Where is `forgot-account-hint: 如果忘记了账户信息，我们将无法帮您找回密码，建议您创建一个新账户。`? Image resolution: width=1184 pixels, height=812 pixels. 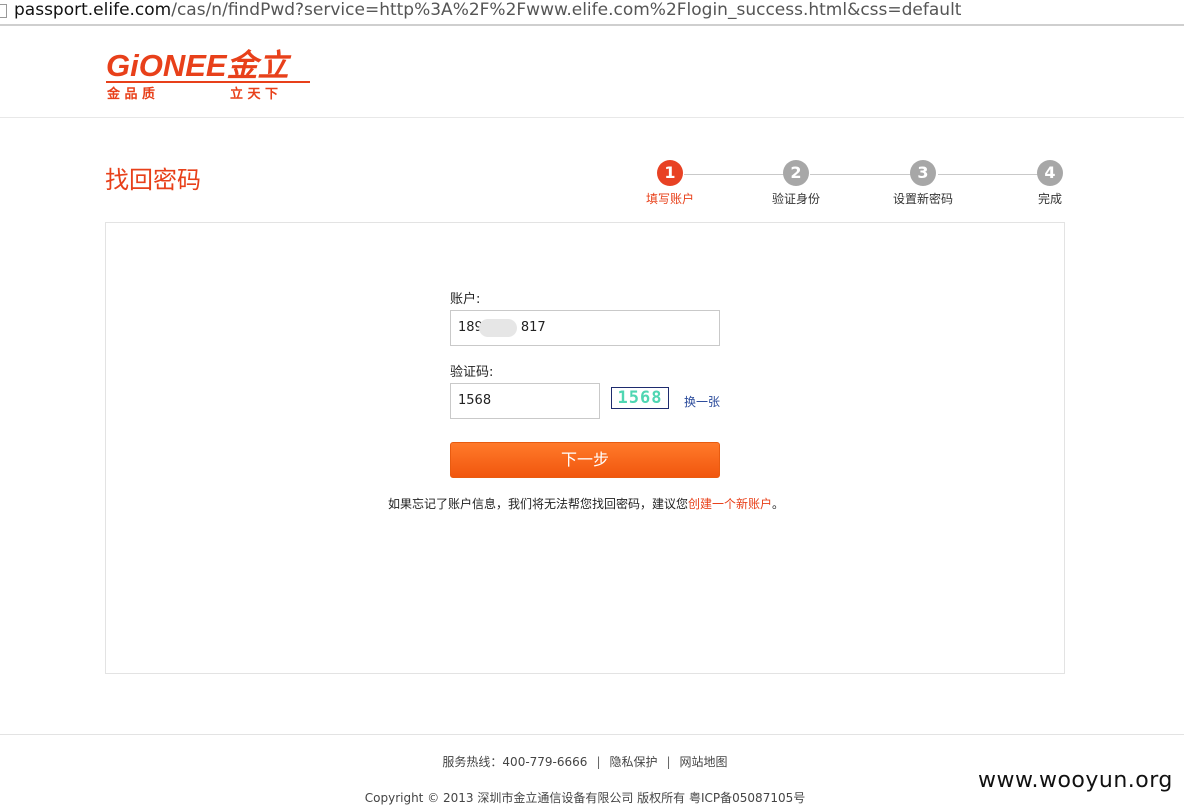
forgot-account-hint: 如果忘记了账户信息，我们将无法帮您找回密码，建议您创建一个新账户。 is located at coordinates (586, 503).